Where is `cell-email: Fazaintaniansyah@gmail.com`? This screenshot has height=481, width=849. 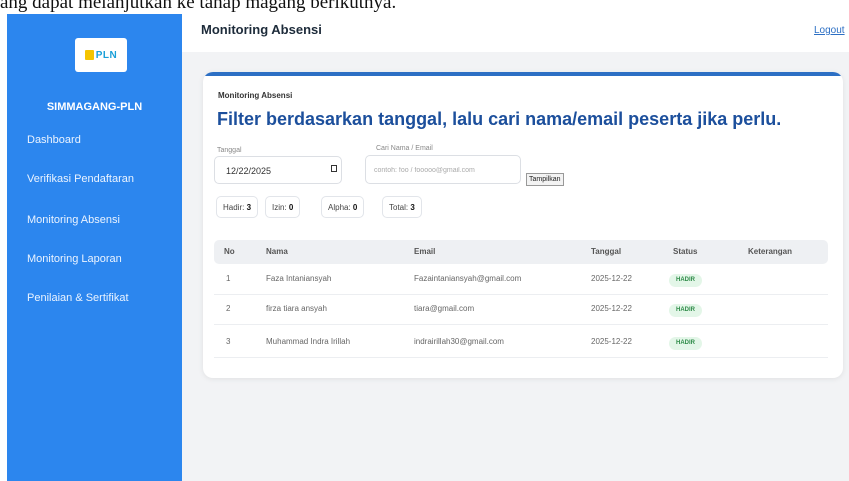
cell-email: Fazaintaniansyah@gmail.com is located at coordinates (468, 278).